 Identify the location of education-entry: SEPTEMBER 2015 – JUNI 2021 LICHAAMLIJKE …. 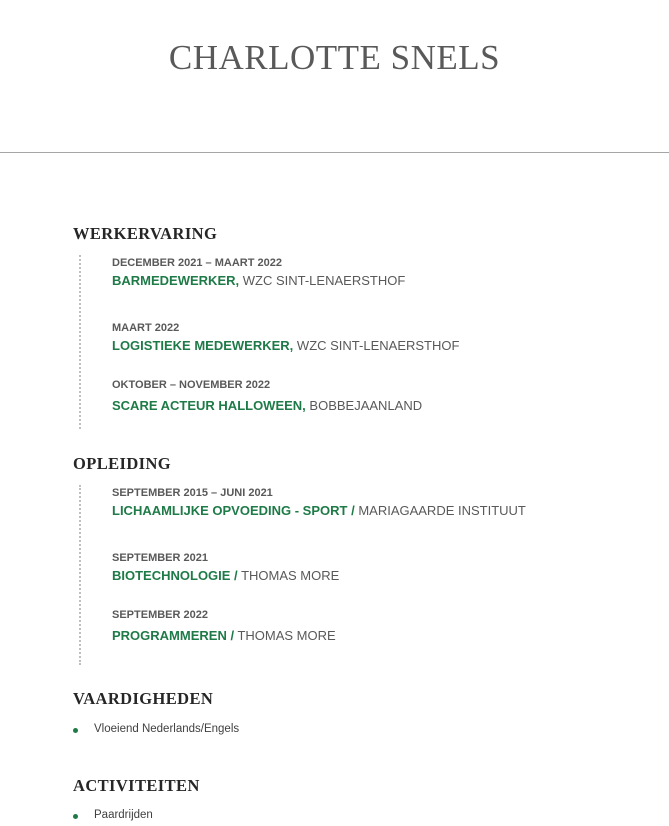
(372, 502).